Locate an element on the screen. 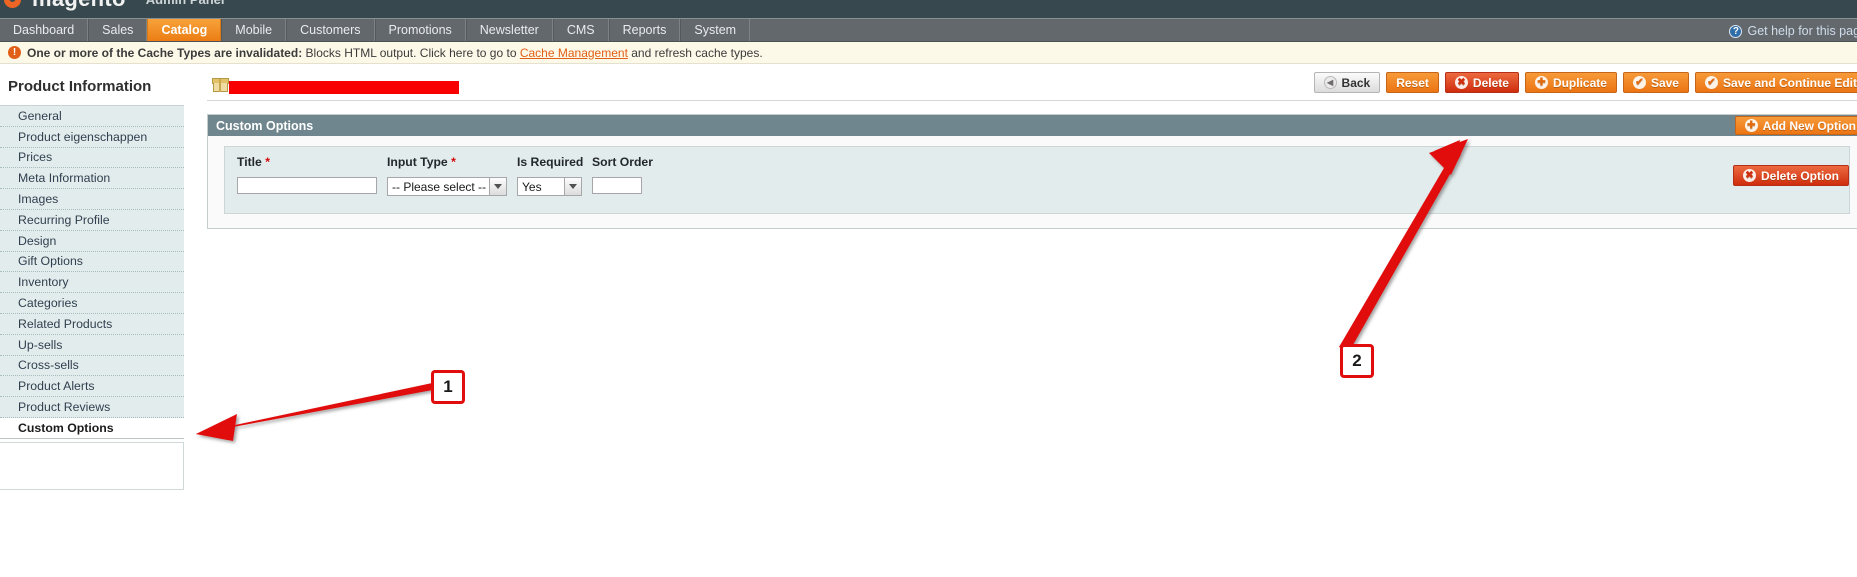 The image size is (1857, 577). save-and-continue-edit-button: ✔ Save and Continue Edit is located at coordinates (1775, 82).